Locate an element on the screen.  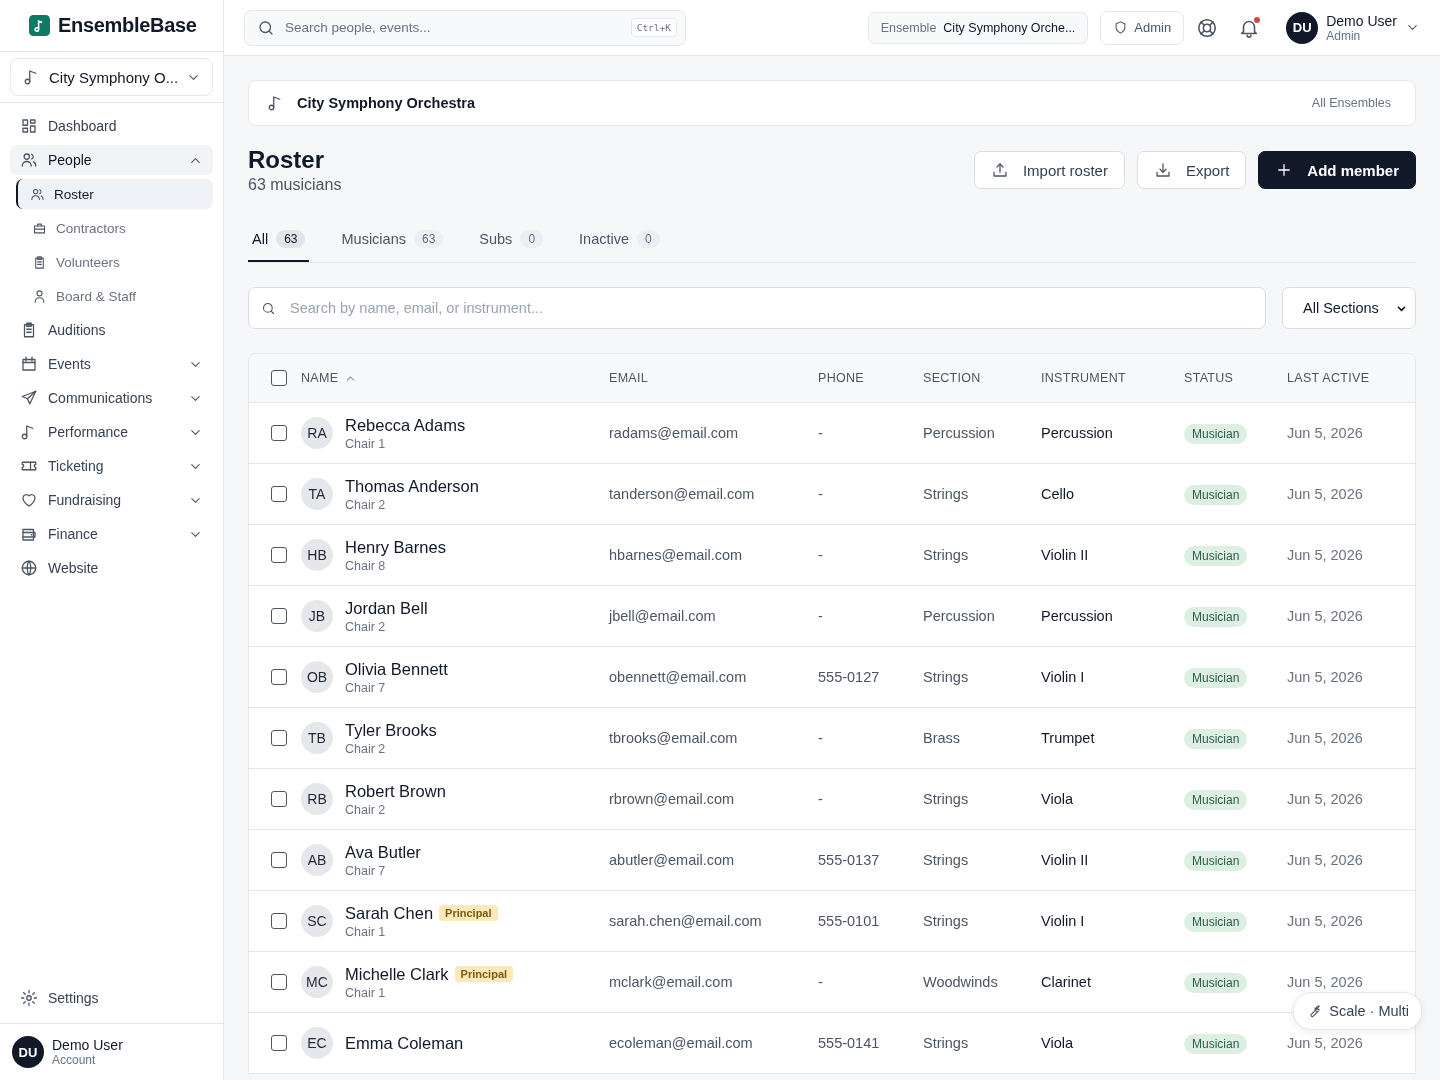
chair-label: Chair 1 is located at coordinates (366, 443).